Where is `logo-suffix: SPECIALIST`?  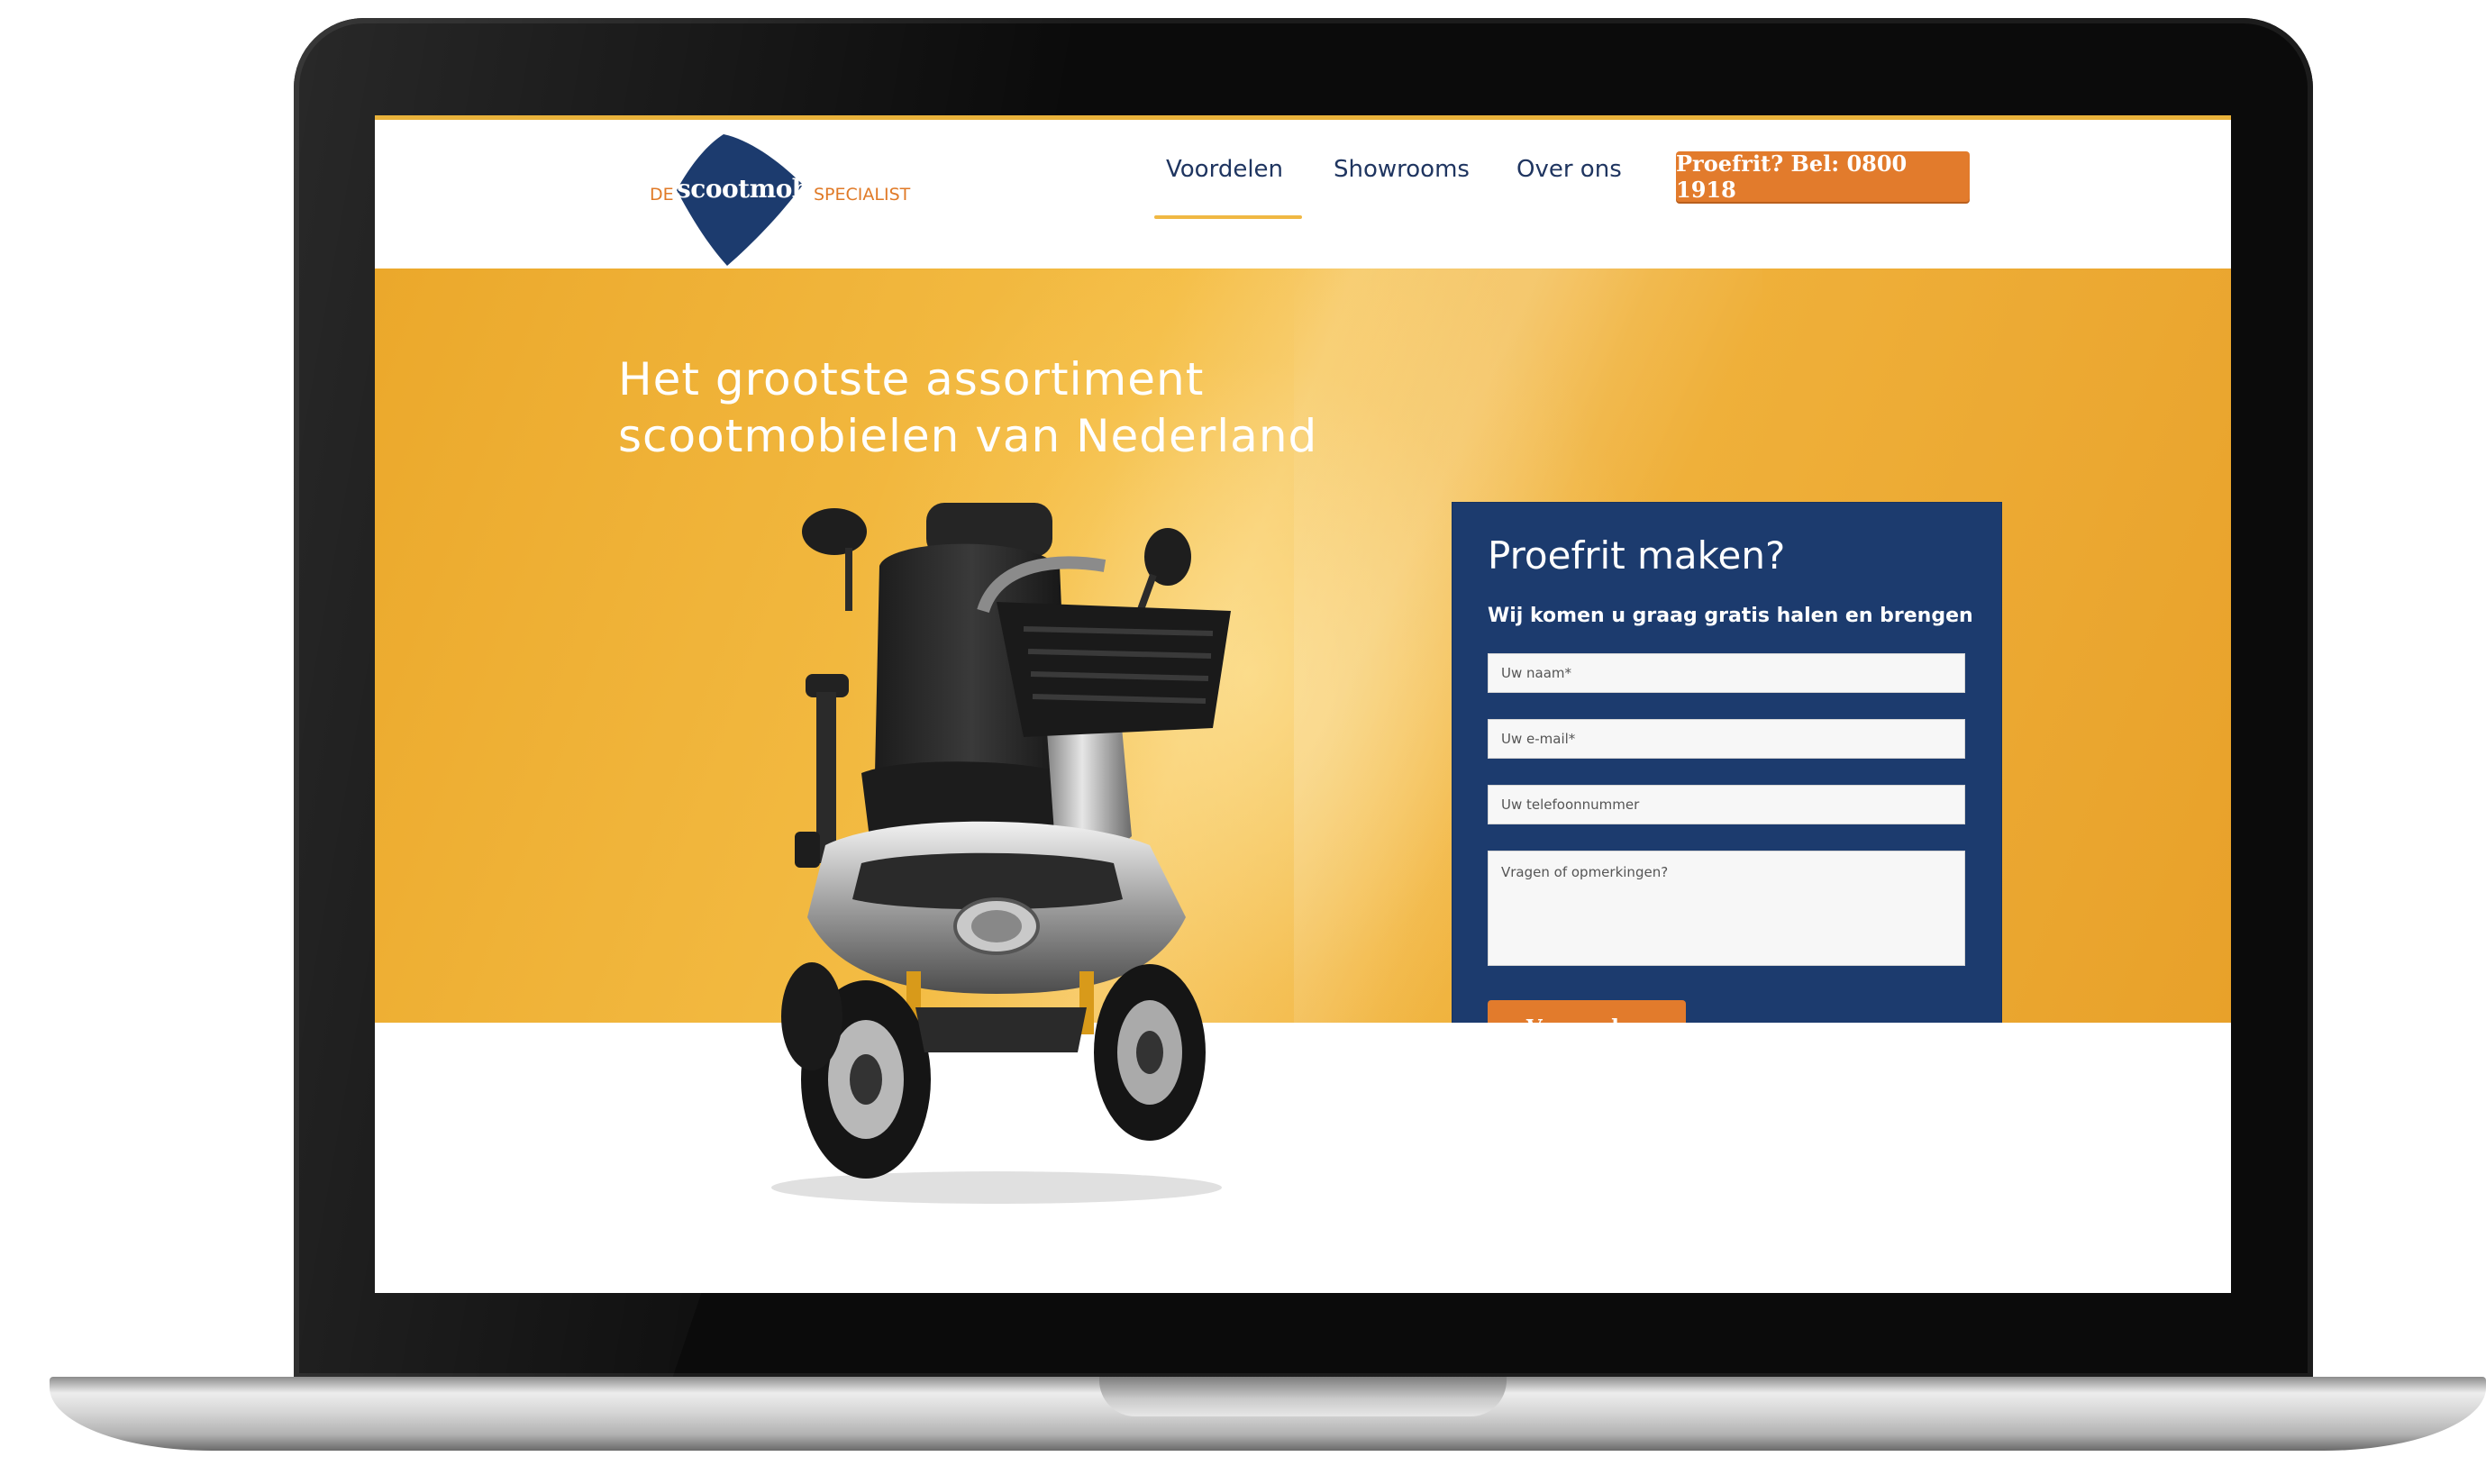 logo-suffix: SPECIALIST is located at coordinates (863, 195).